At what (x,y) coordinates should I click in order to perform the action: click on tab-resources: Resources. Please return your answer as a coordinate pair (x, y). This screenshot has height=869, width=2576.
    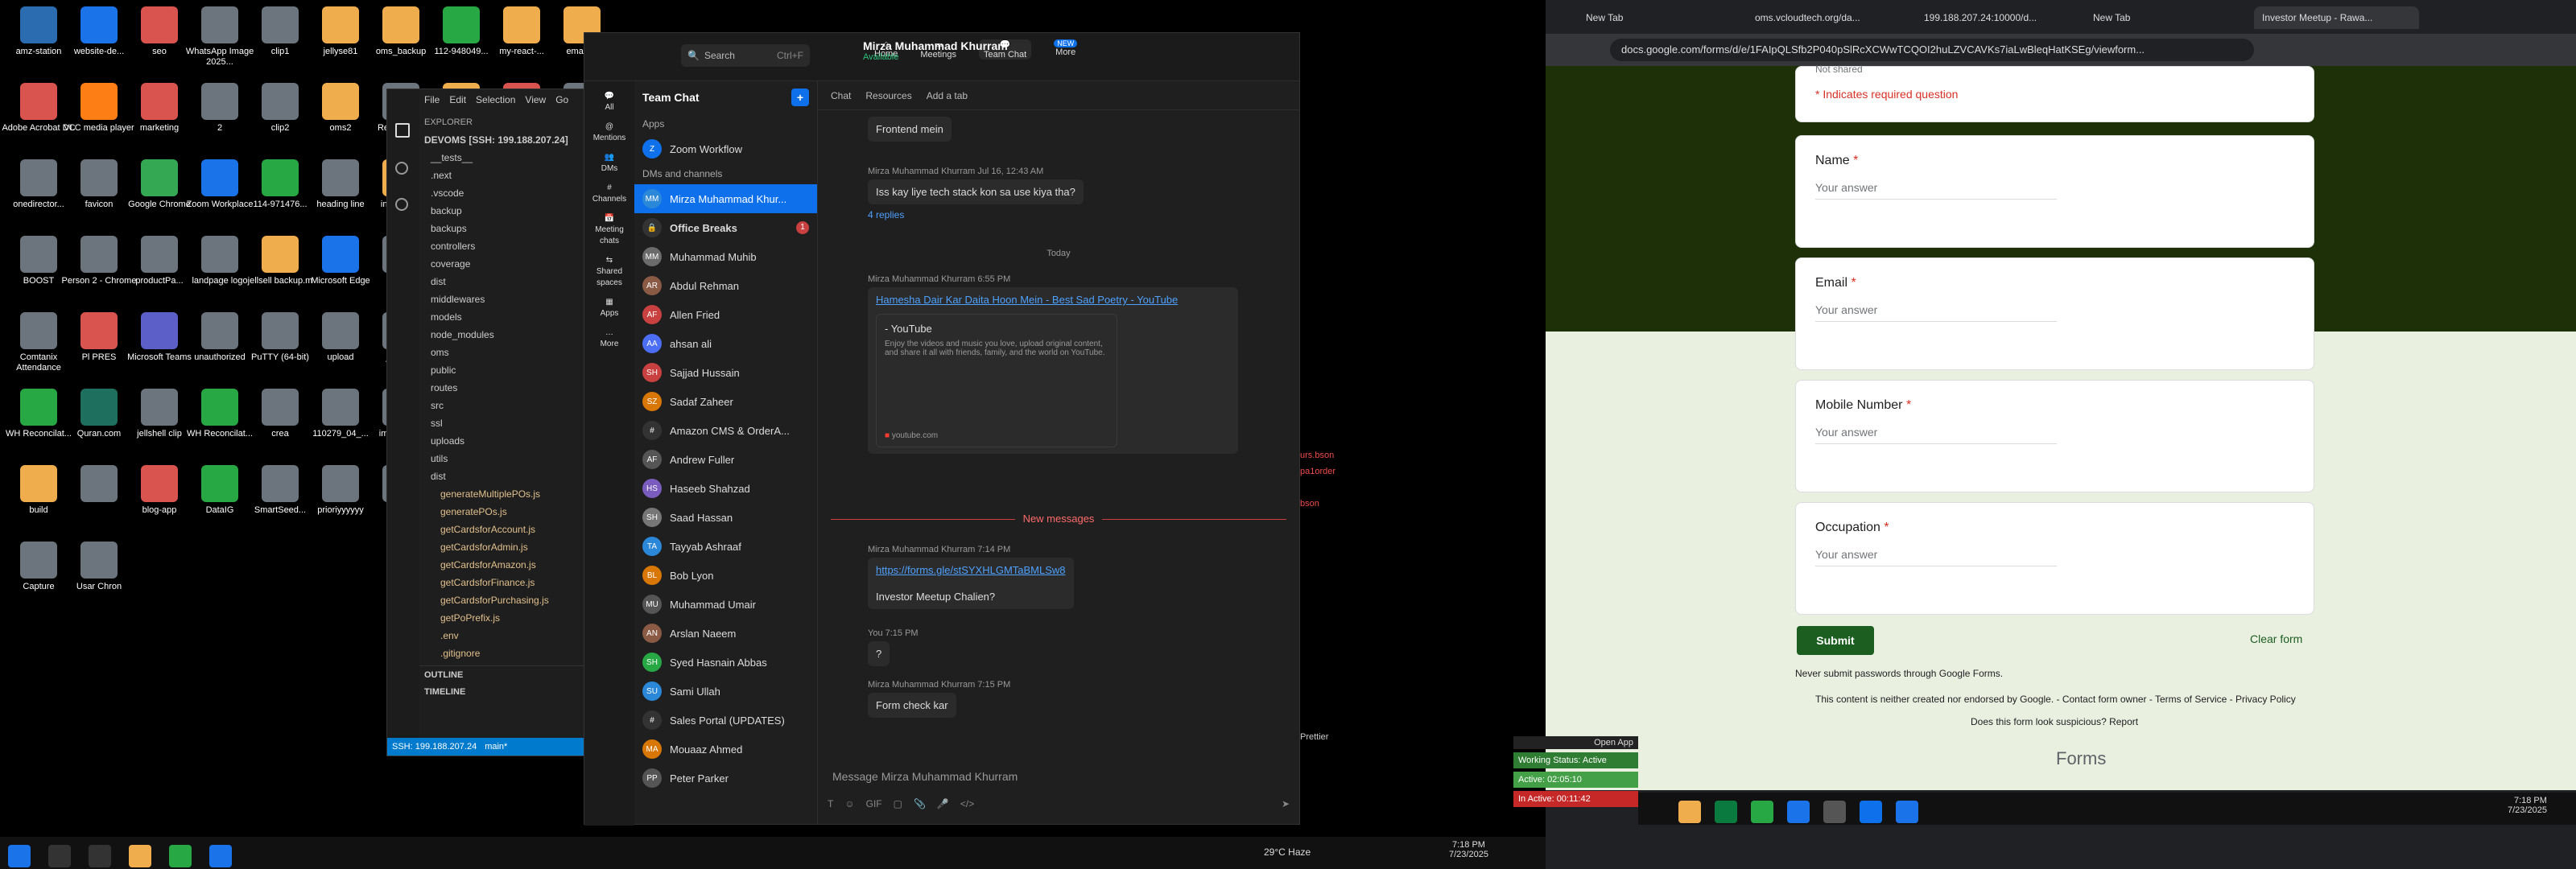
    Looking at the image, I should click on (888, 95).